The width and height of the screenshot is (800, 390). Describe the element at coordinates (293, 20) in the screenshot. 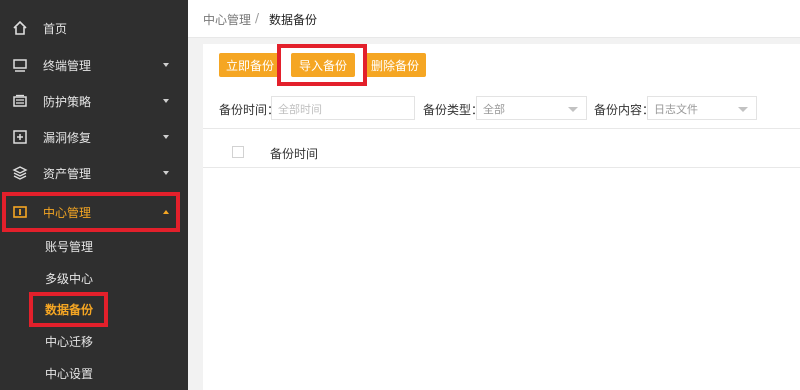

I see `breadcrumb-current: 数据备份` at that location.